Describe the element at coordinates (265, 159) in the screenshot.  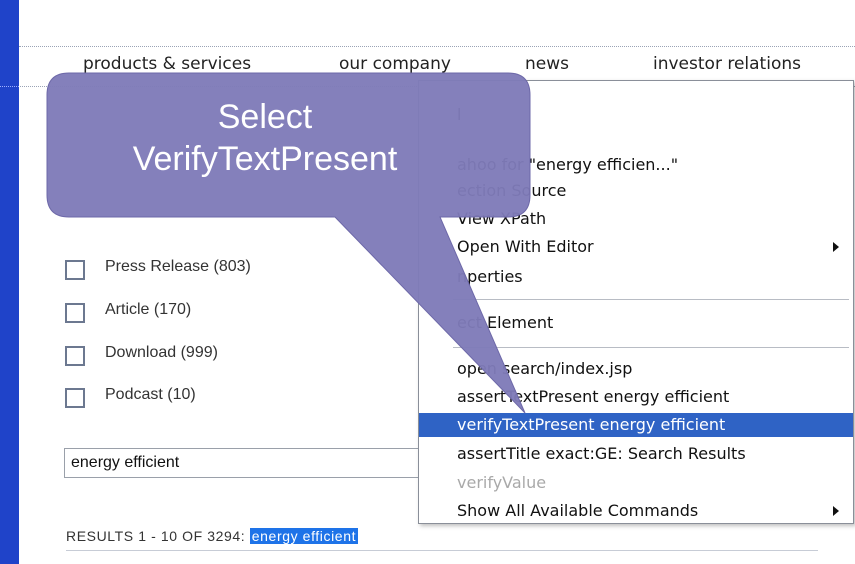
I see `callout-line-2: VerifyTextPresent` at that location.